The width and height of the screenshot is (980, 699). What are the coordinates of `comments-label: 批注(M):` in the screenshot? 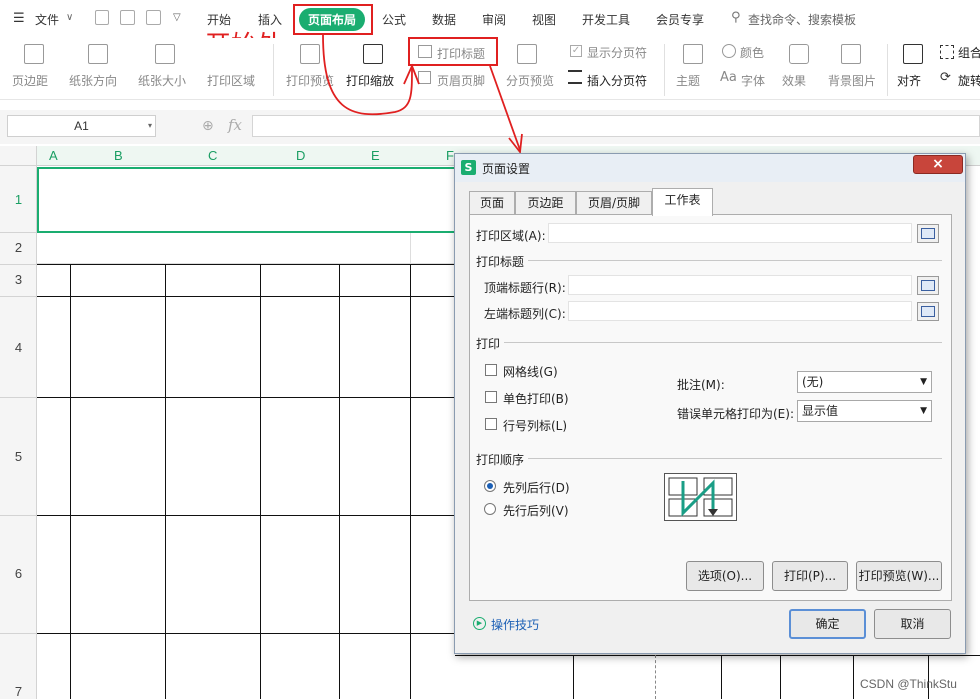 It's located at (701, 385).